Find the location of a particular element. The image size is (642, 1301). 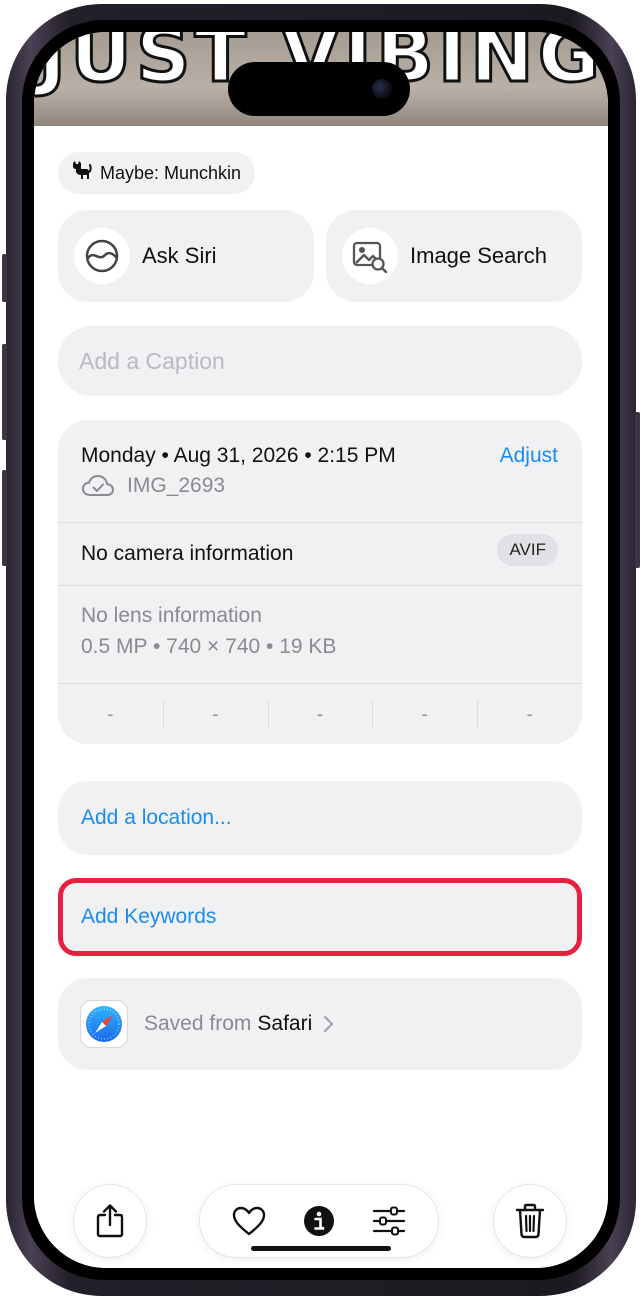

lens-info: No lens information is located at coordinates (171, 615).